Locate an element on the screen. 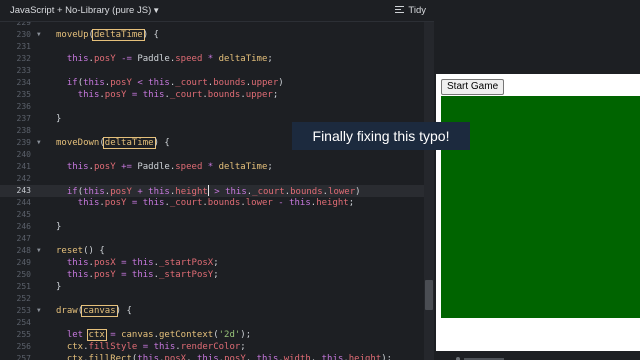 The width and height of the screenshot is (640, 360). line-number: 256 is located at coordinates (23, 346).